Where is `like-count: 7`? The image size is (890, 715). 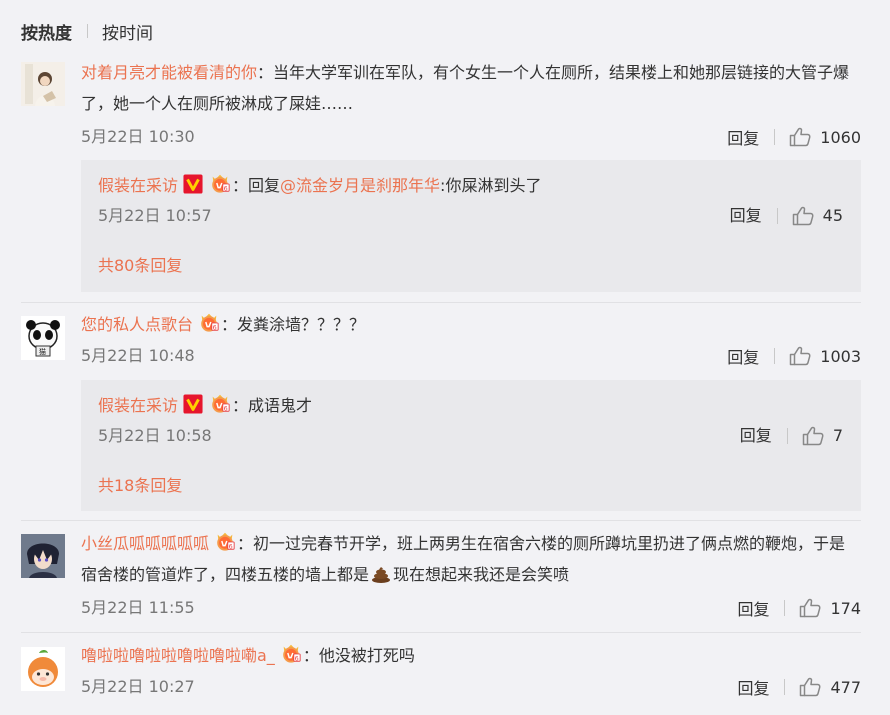 like-count: 7 is located at coordinates (837, 435).